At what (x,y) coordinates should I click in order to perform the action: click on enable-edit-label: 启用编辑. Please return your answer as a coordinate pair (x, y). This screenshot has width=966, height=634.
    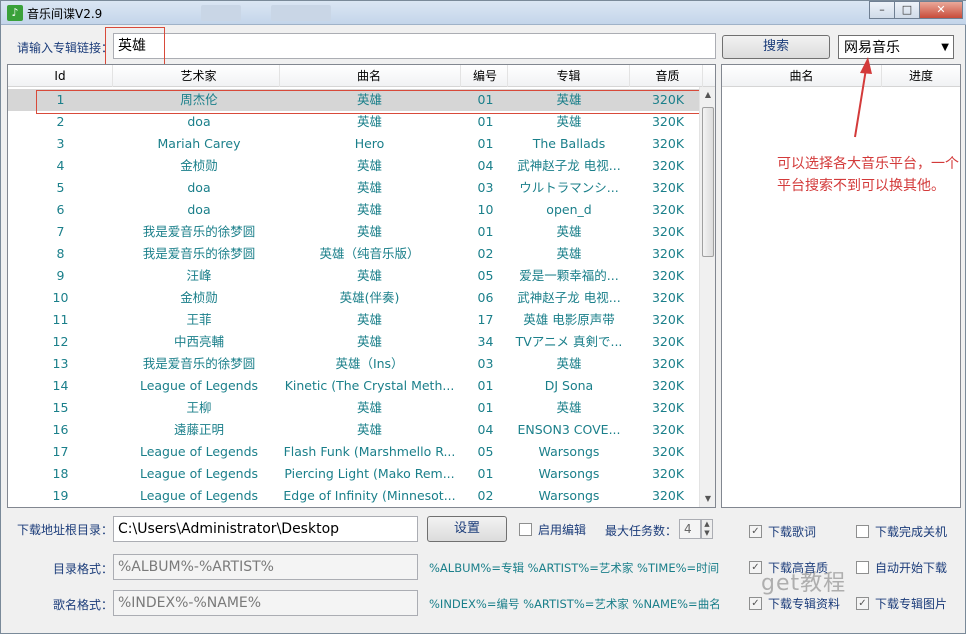
    Looking at the image, I should click on (562, 530).